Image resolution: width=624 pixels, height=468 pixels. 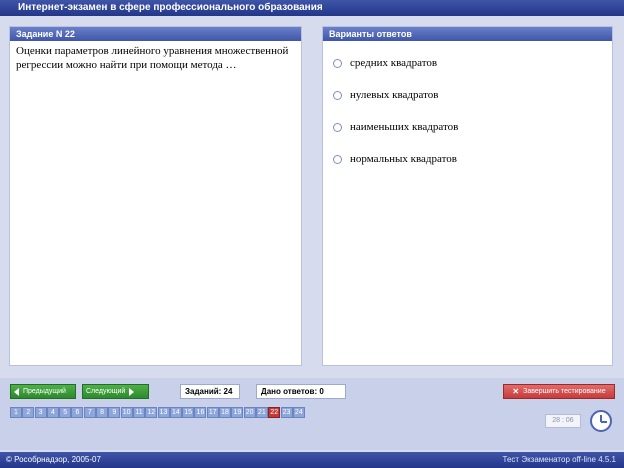 I want to click on page-button: 5, so click(x=65, y=412).